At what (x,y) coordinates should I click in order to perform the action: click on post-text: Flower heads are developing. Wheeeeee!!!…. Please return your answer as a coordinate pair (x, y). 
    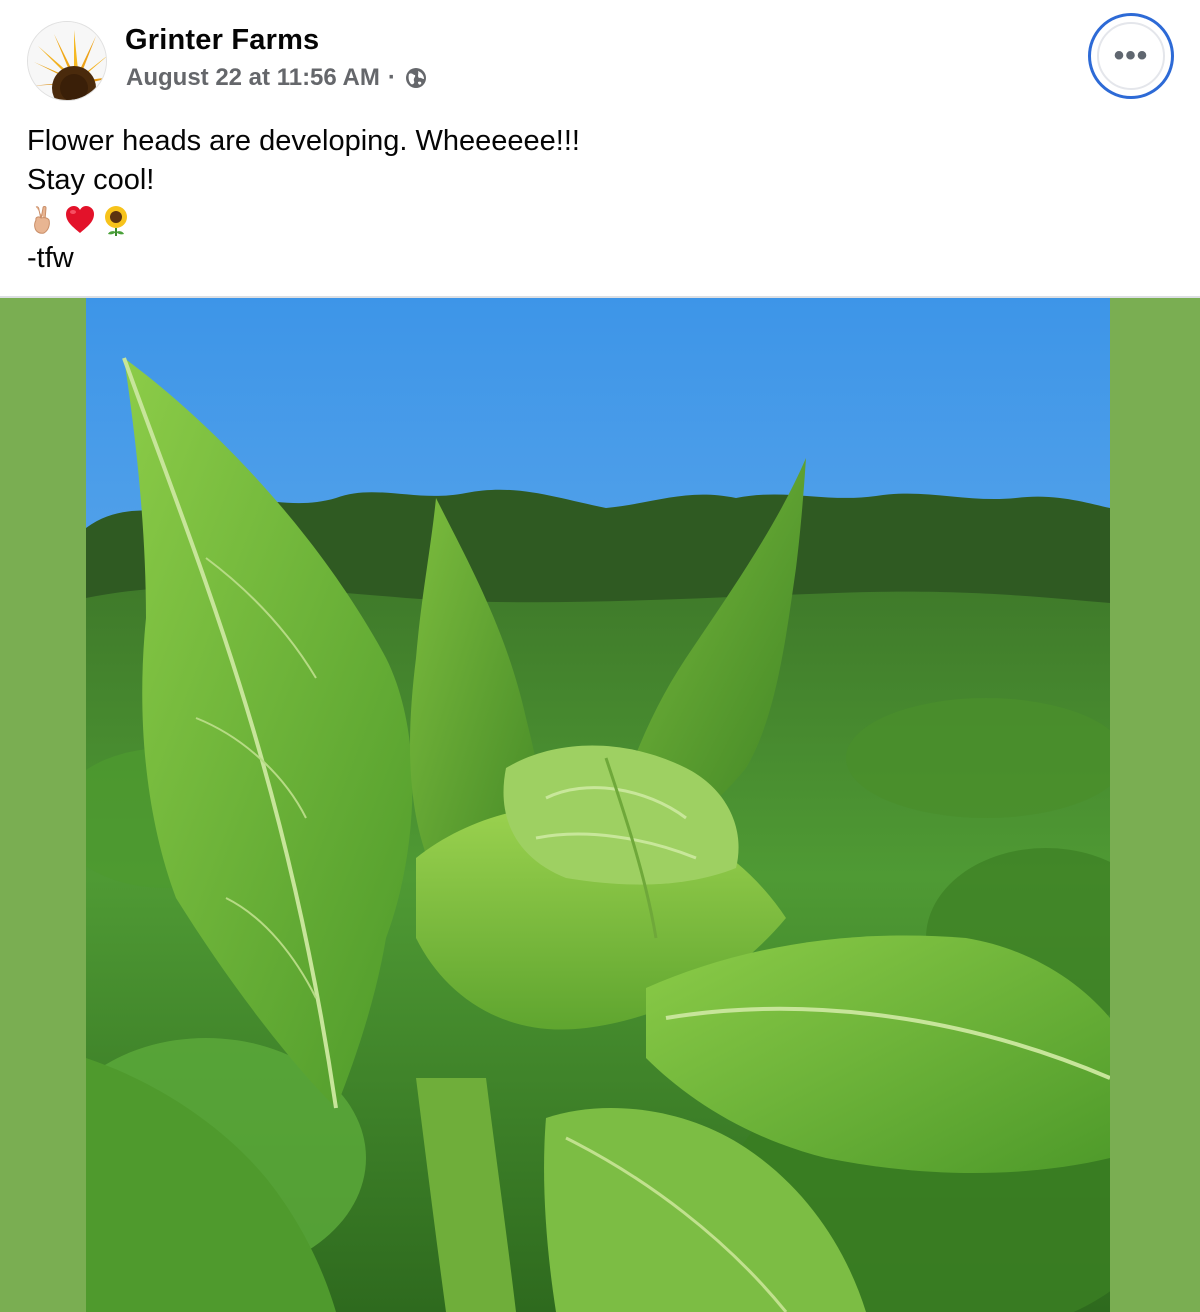
    Looking at the image, I should click on (303, 200).